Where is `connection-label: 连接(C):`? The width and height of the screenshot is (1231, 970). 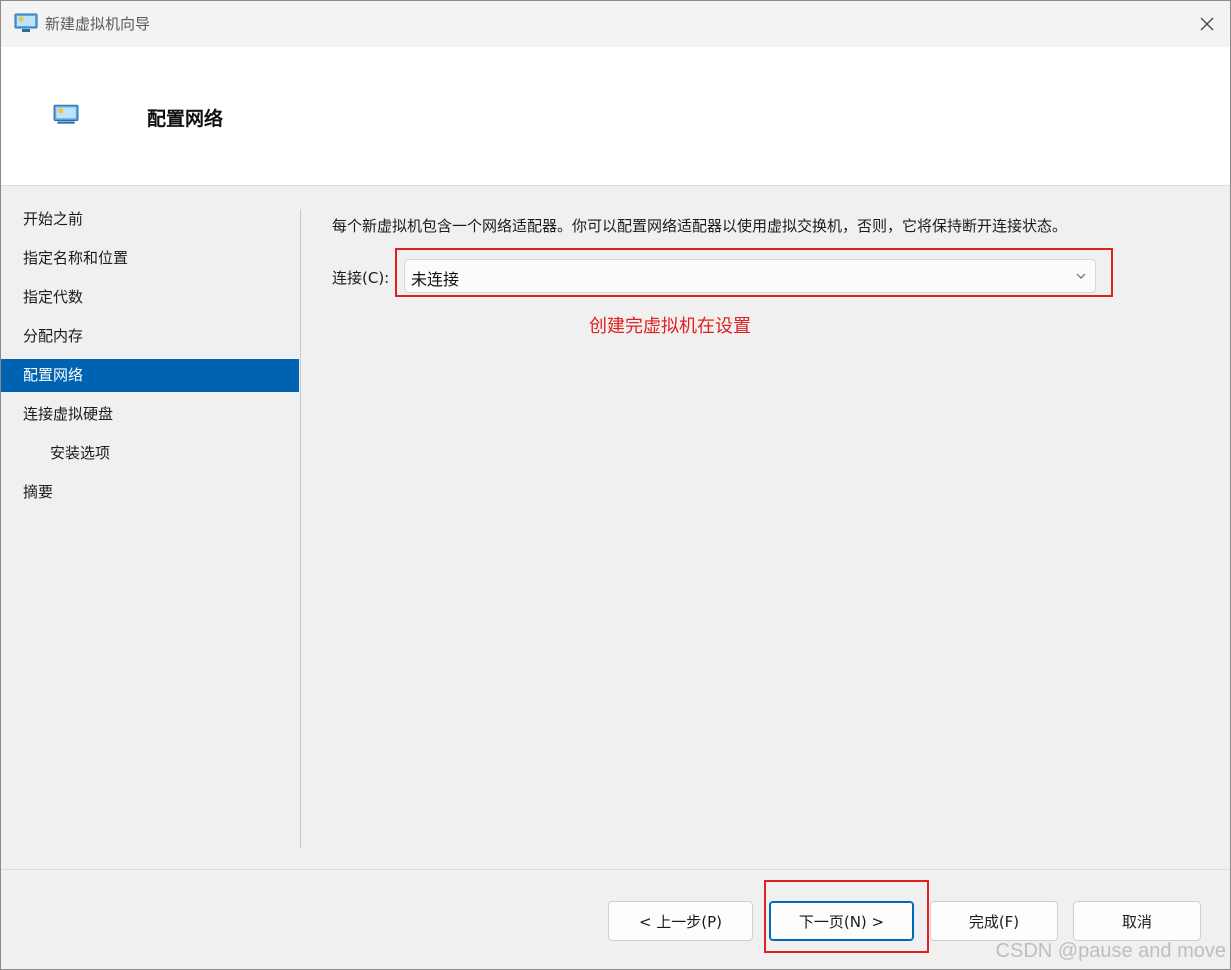
connection-label: 连接(C): is located at coordinates (361, 278).